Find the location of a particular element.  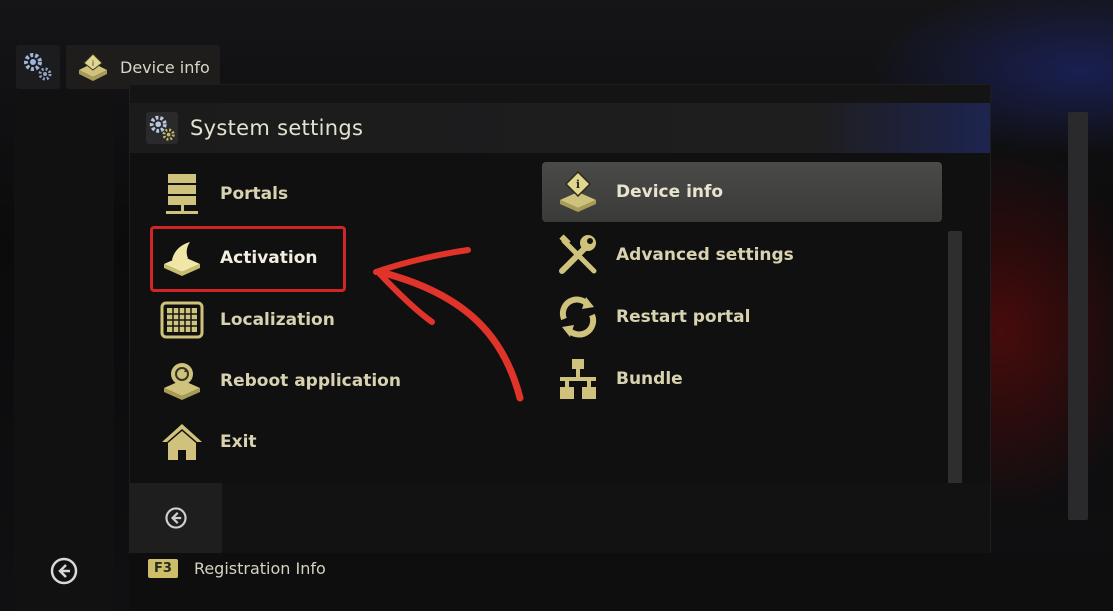

menu-item-activation: Activation is located at coordinates (252, 258).